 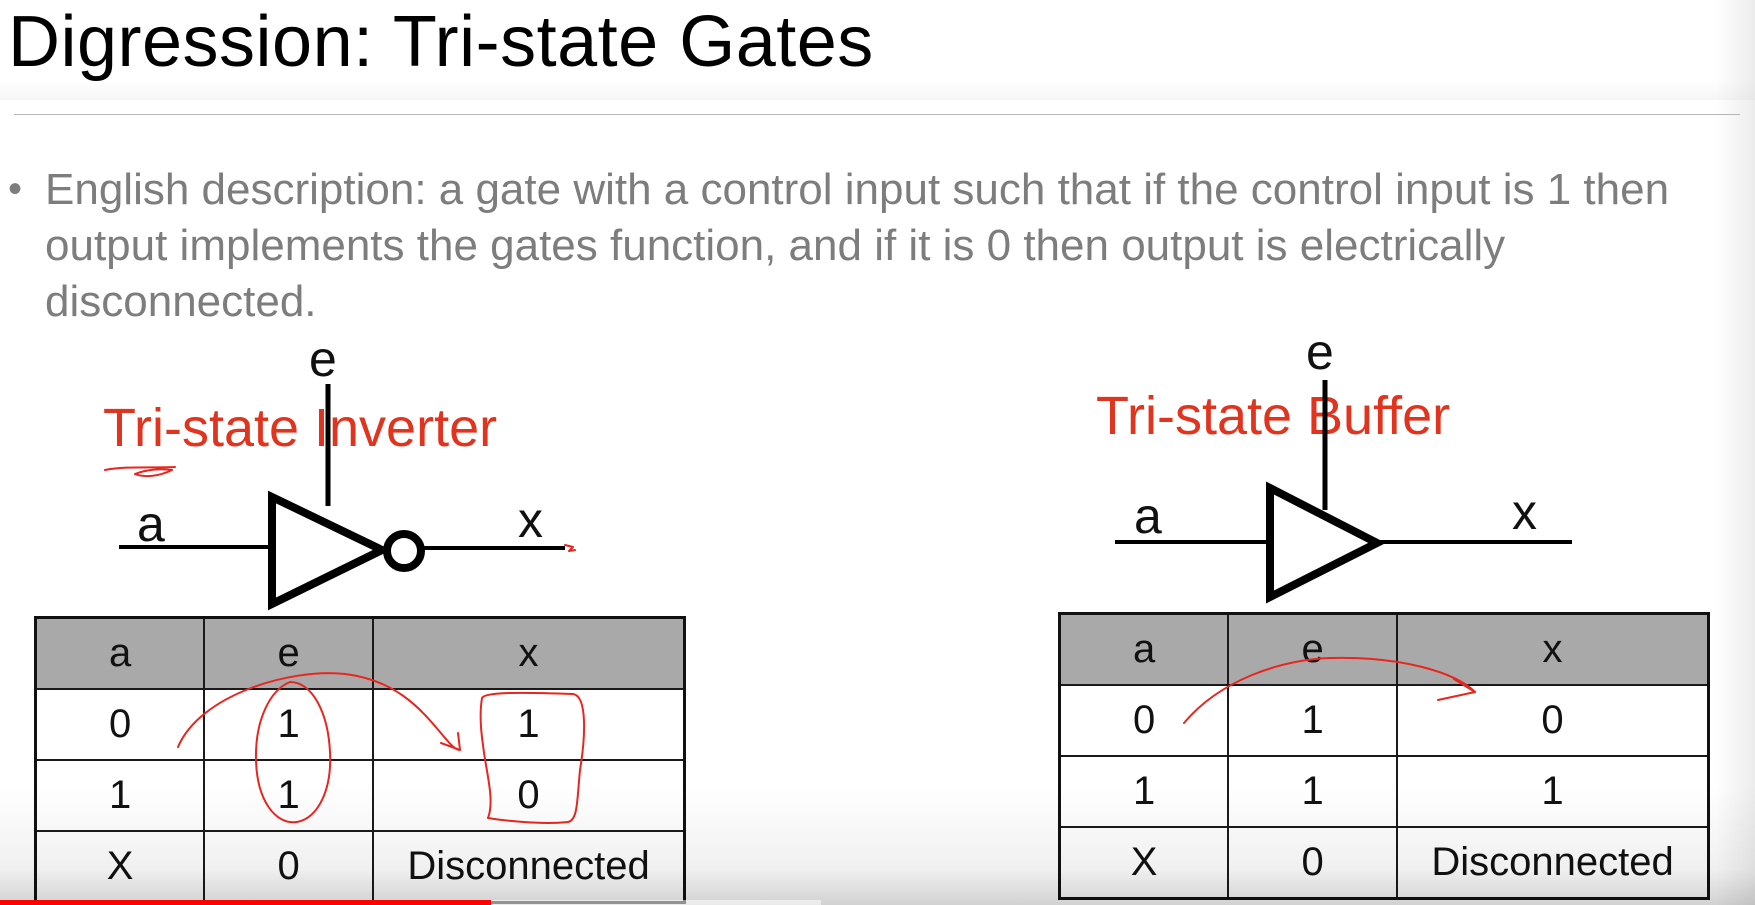 I want to click on header-a: a, so click(x=1144, y=649).